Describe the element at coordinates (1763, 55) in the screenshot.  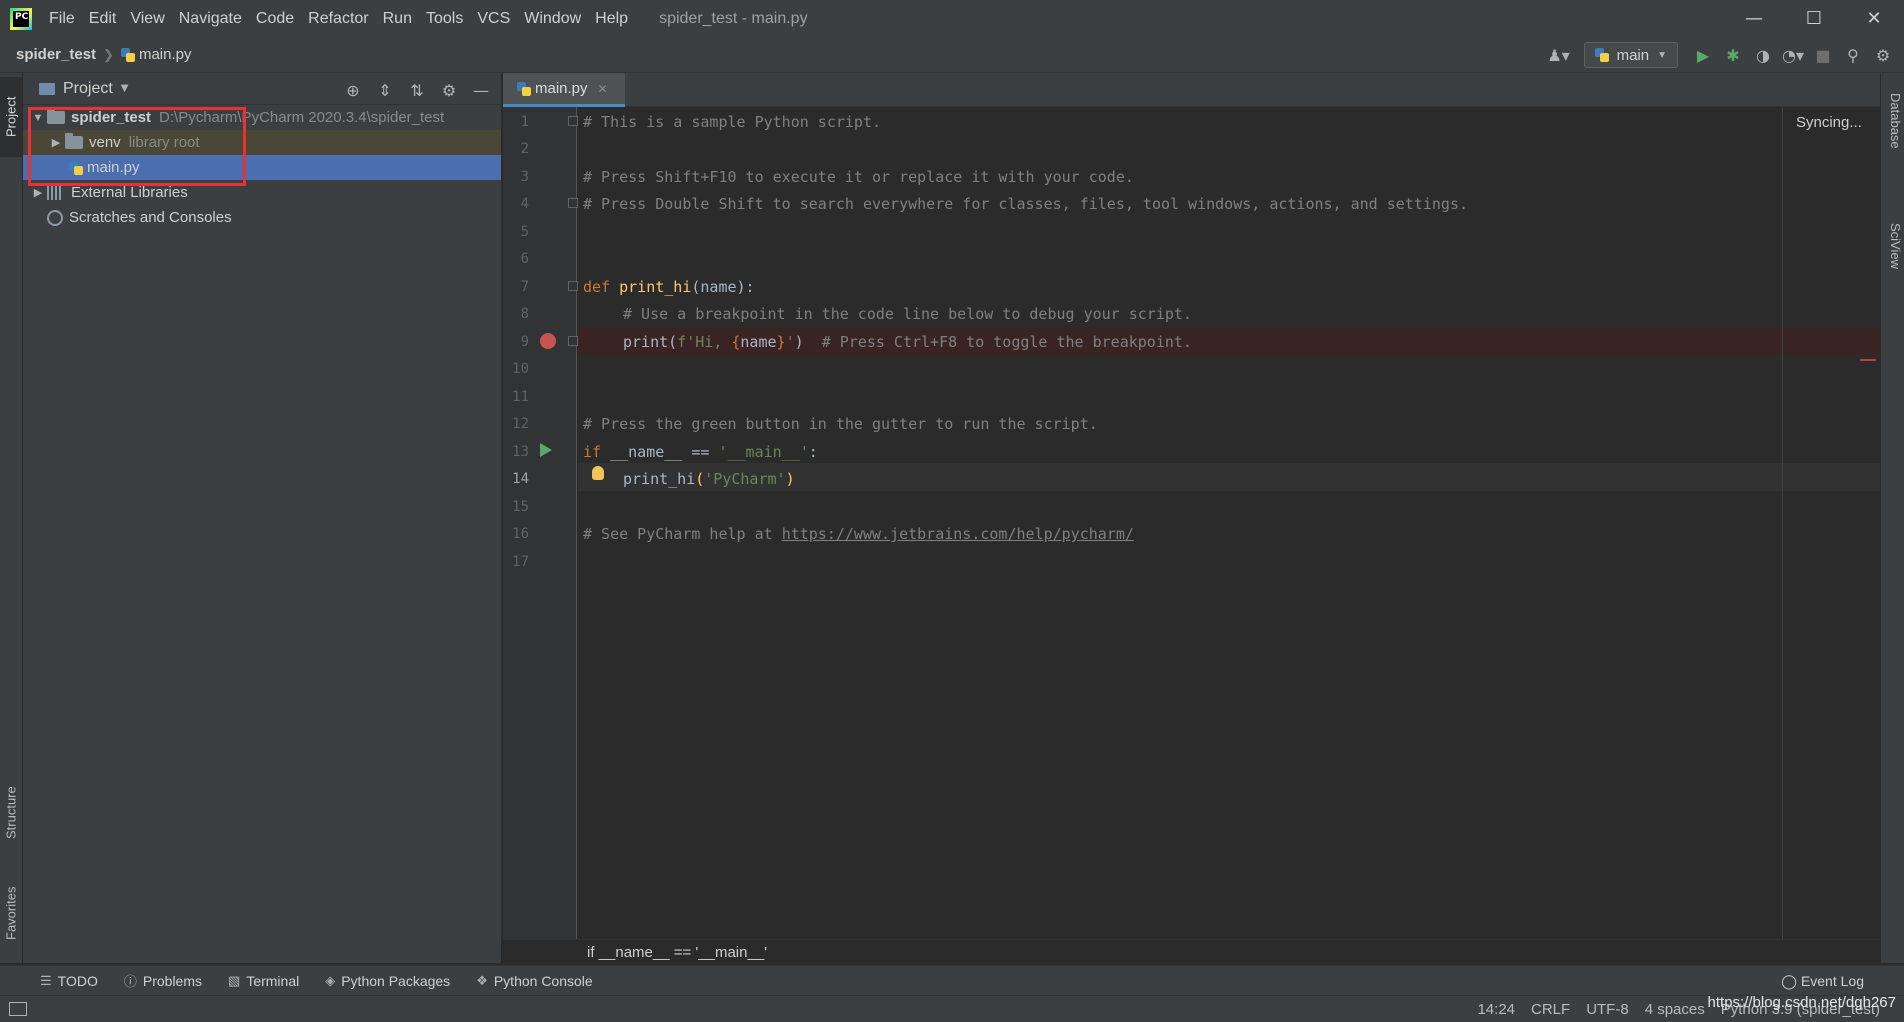
I see `coverage-icon: ◑` at that location.